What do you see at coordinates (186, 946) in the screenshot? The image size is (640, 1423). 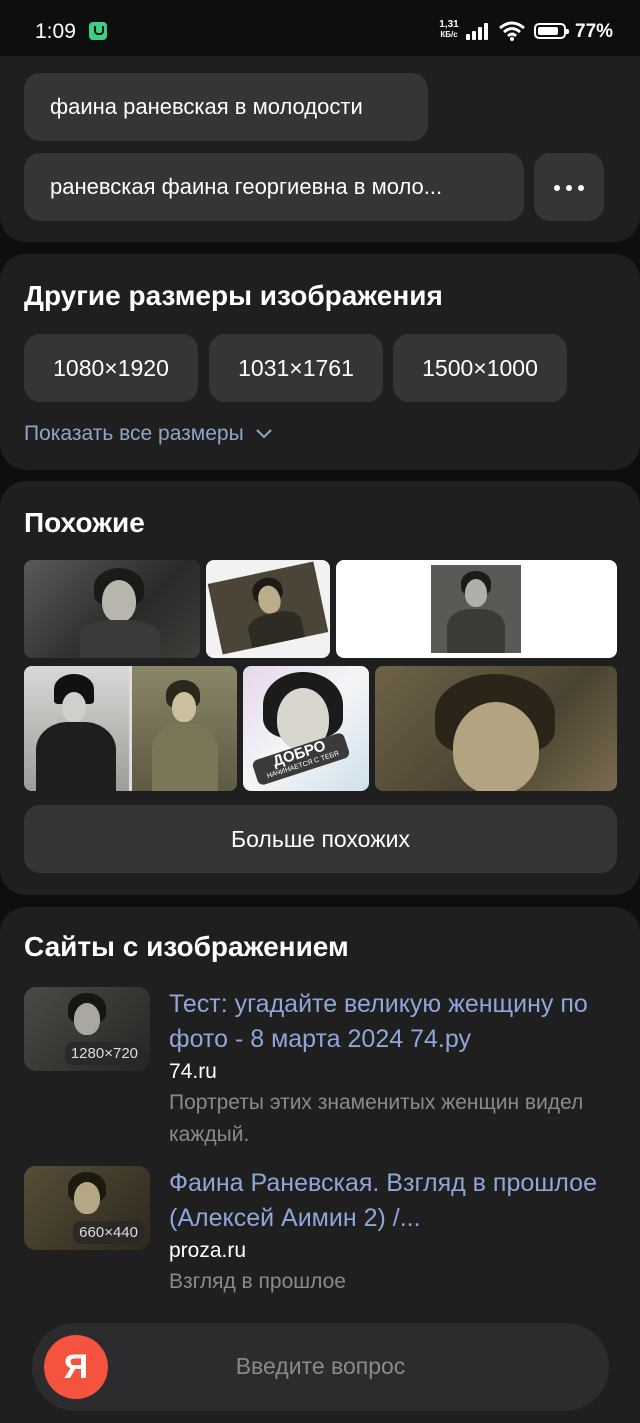 I see `section-title: Сайты с изображением` at bounding box center [186, 946].